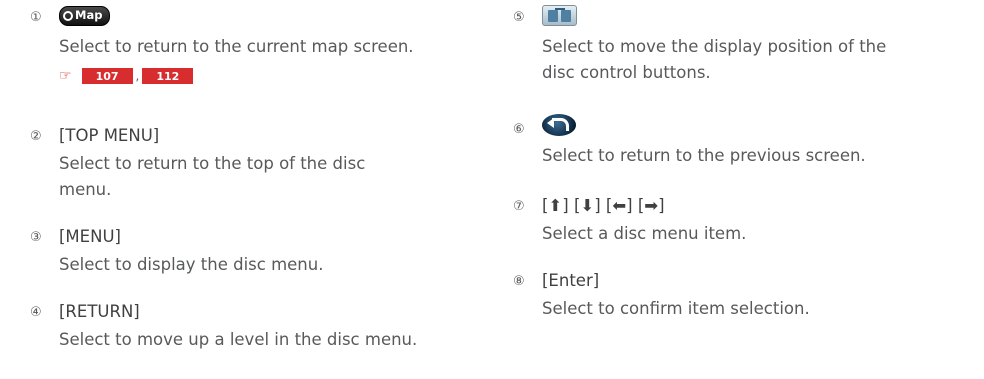 This screenshot has width=984, height=379. I want to click on item-description: Select a disc menu item., so click(644, 233).